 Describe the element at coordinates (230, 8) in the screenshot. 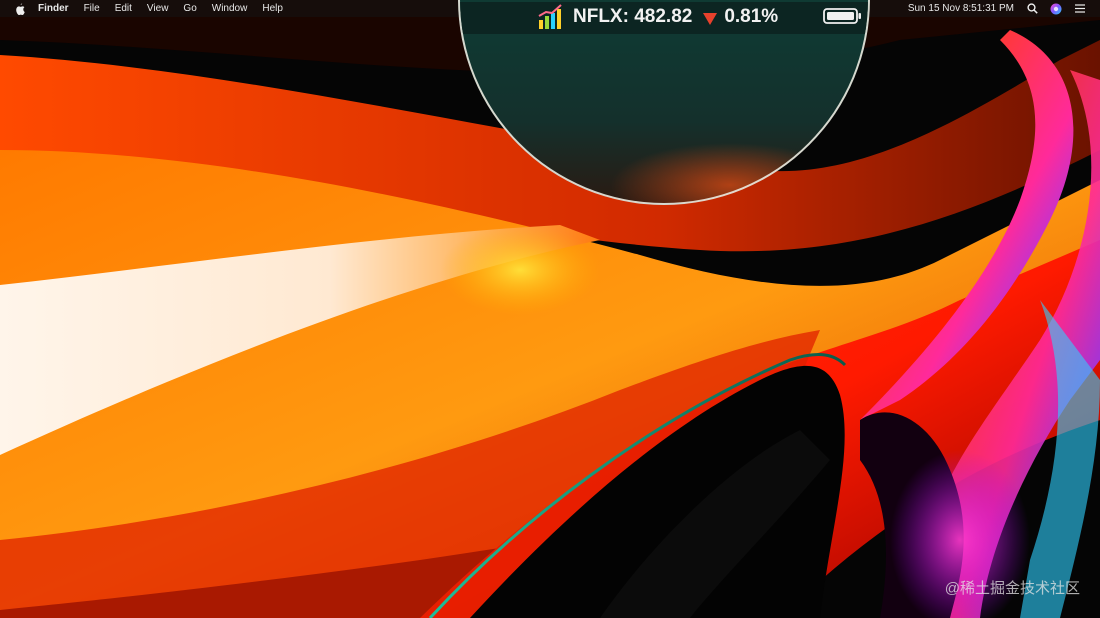

I see `menu-window: Window` at that location.